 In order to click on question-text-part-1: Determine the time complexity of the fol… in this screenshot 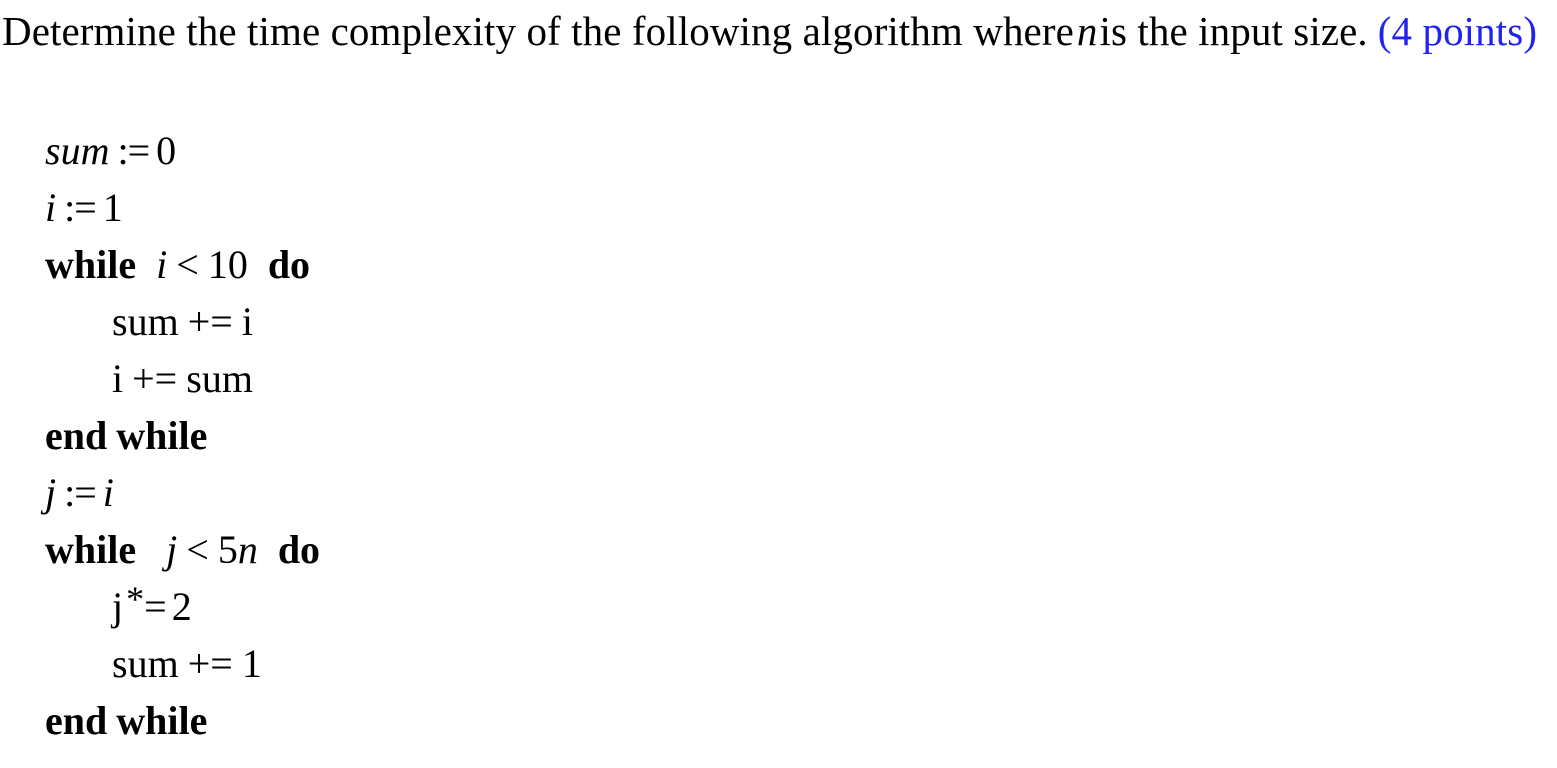, I will do `click(538, 31)`.